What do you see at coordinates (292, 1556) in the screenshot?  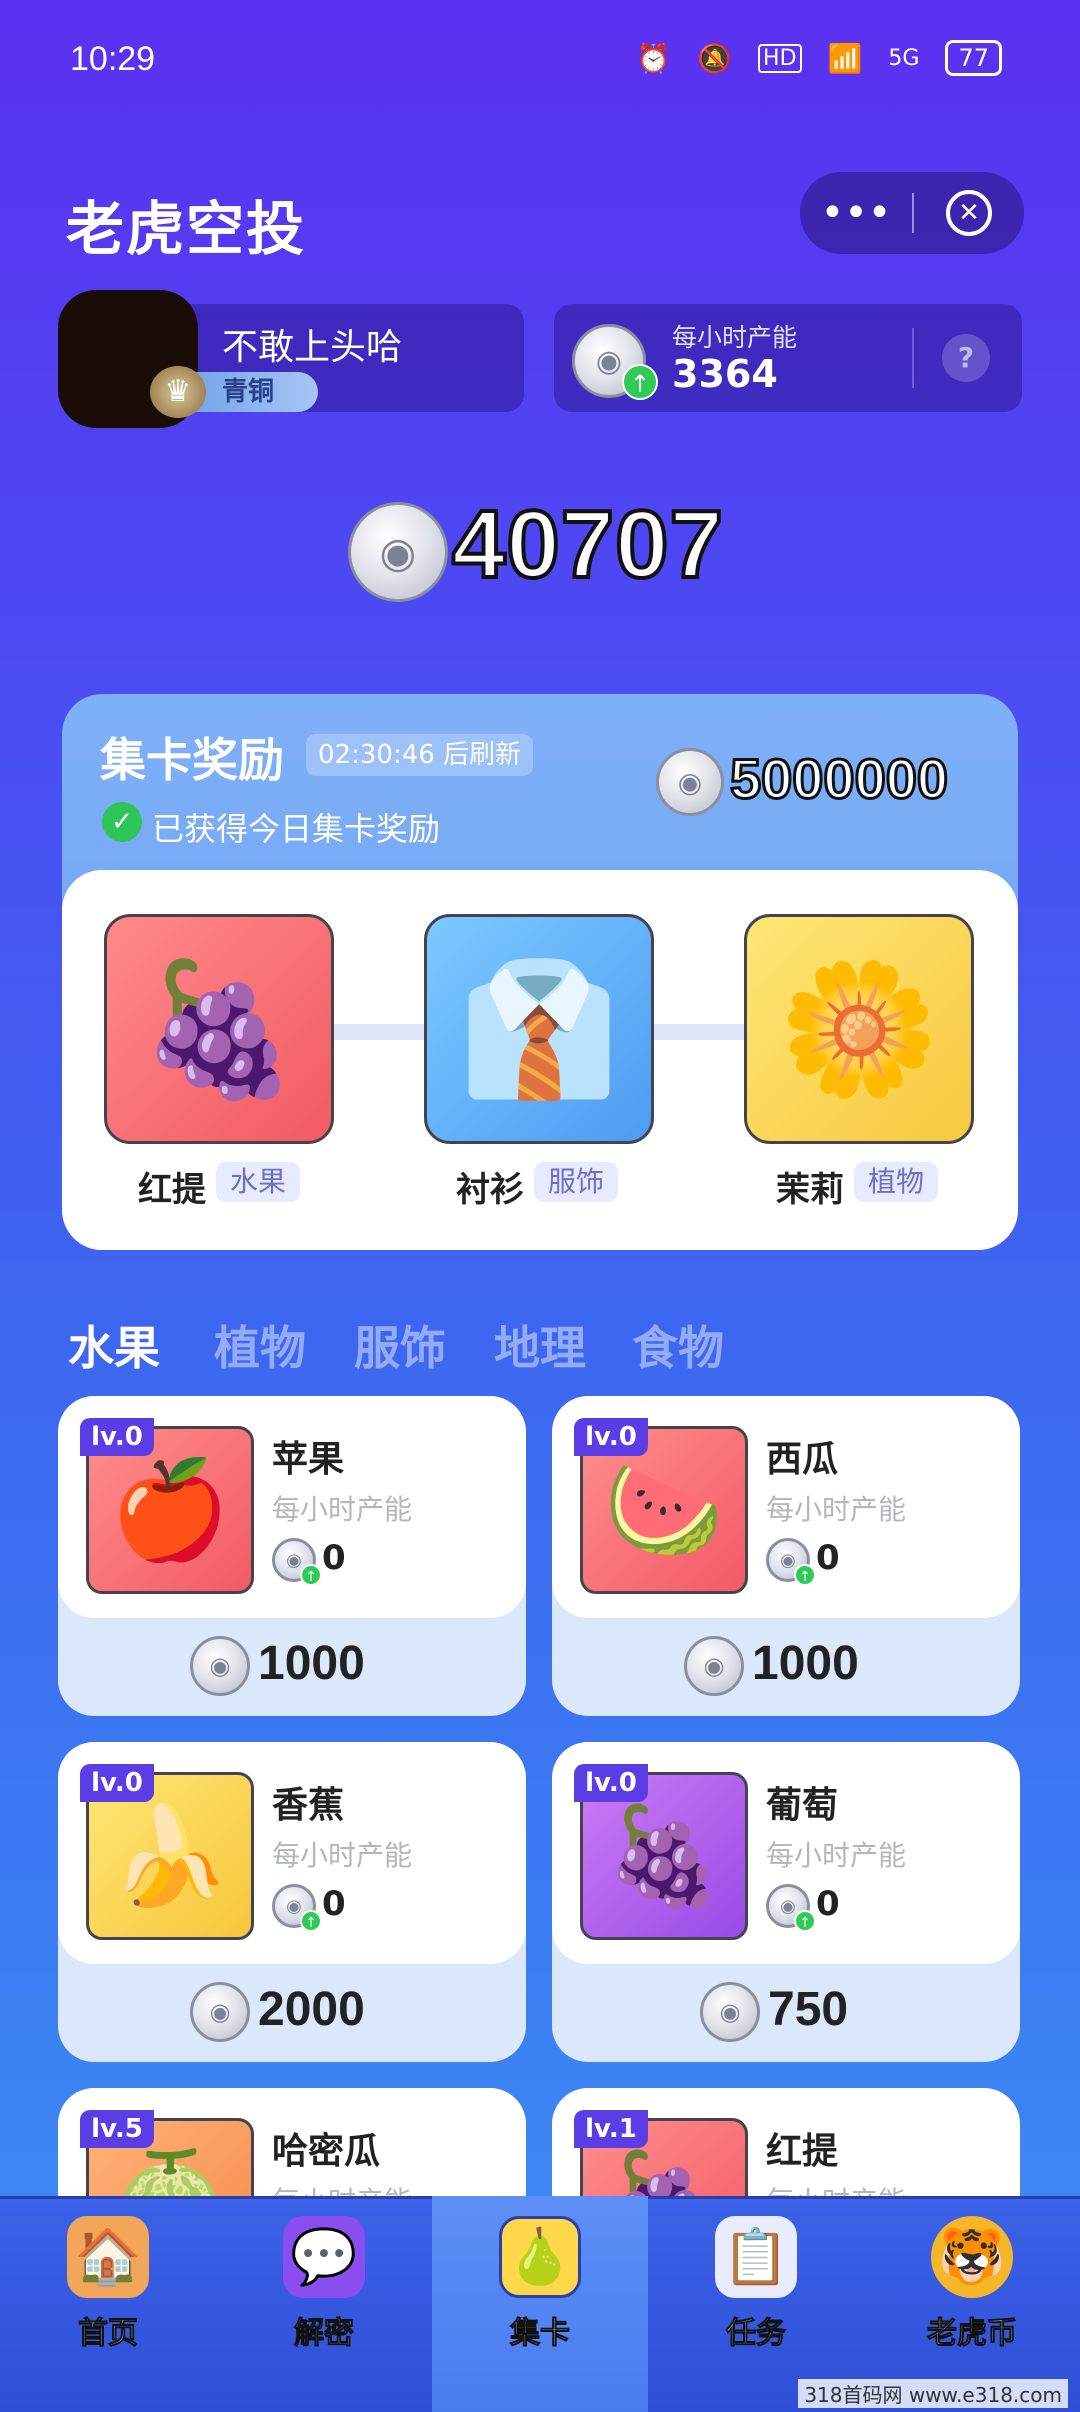 I see `item-card: 🍎 lv.0 苹果 每小时产能 ◉ ↑ 0 ◉ 1000` at bounding box center [292, 1556].